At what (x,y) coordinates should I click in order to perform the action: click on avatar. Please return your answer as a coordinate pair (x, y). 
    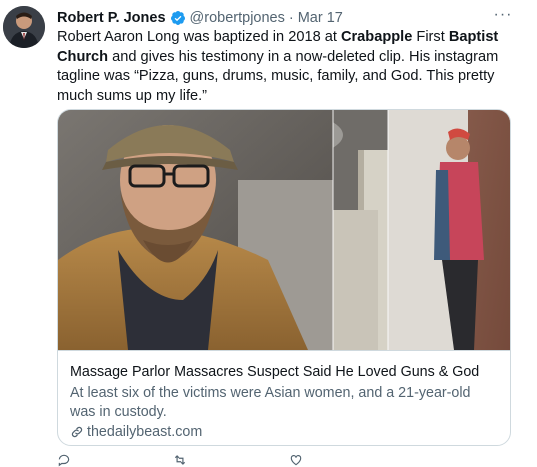
    Looking at the image, I should click on (24, 27).